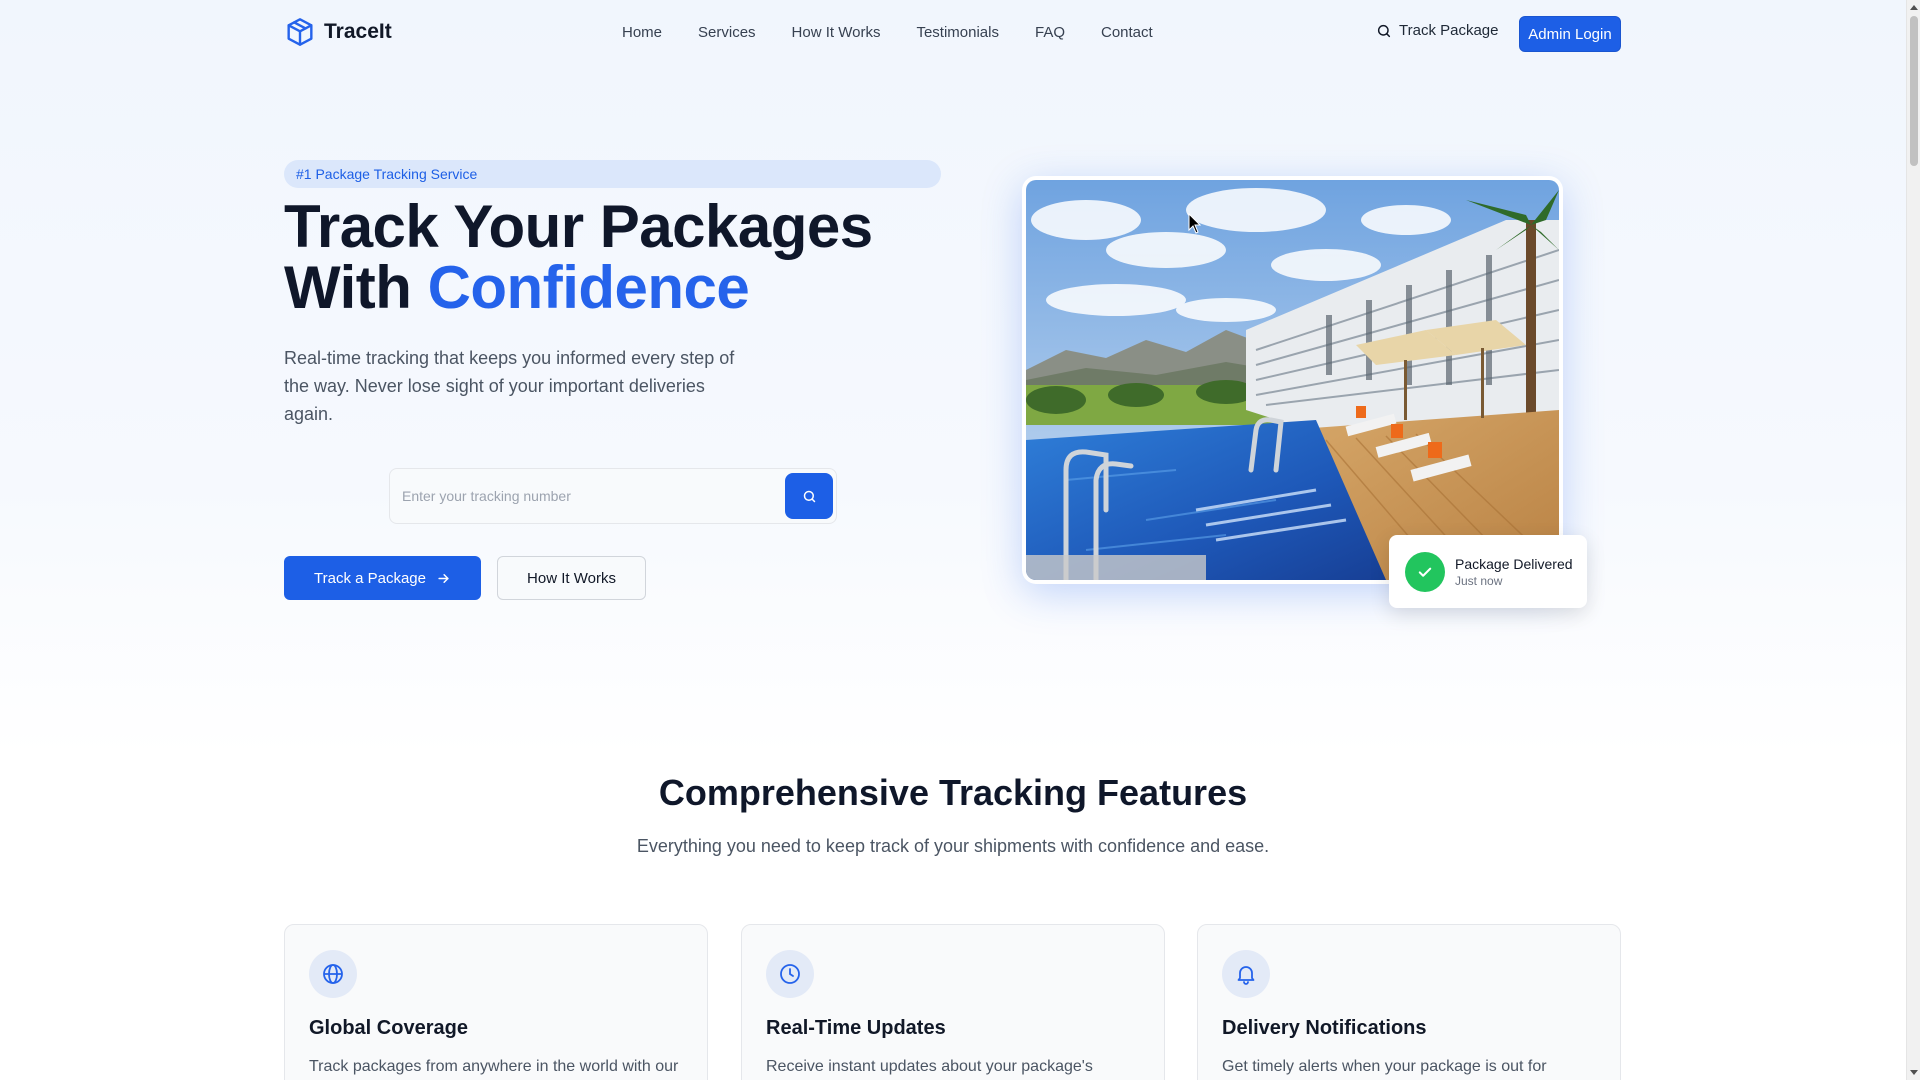 This screenshot has height=1080, width=1920. I want to click on hero-photo-resort-pool, so click(1292, 380).